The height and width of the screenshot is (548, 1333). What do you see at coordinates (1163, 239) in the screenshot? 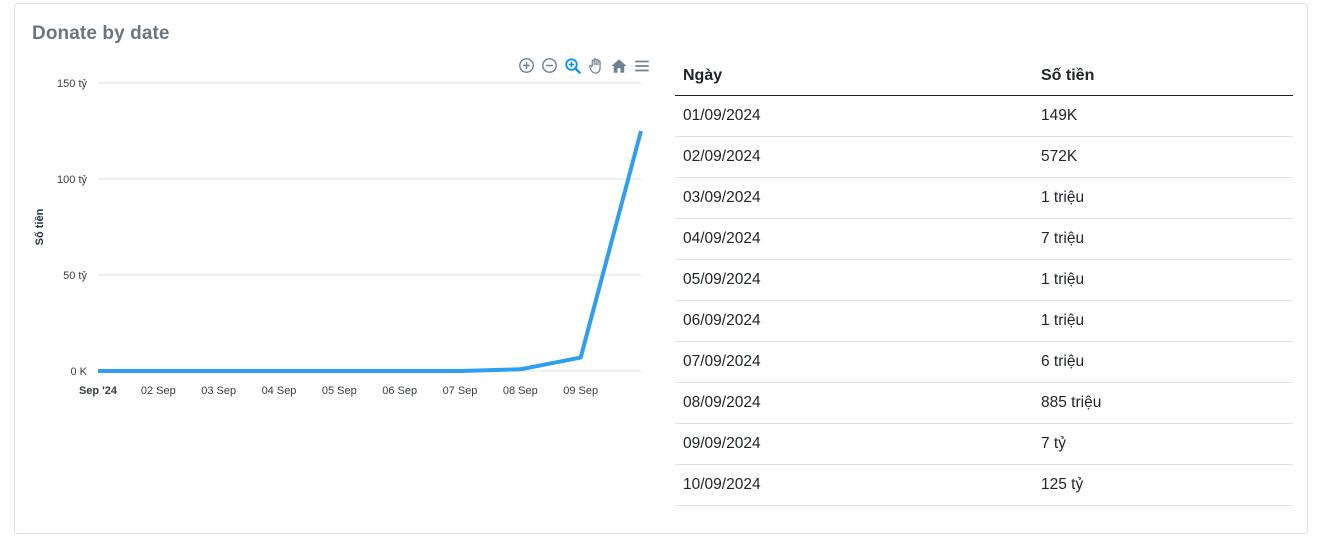
I see `amount-cell: 7 triệu` at bounding box center [1163, 239].